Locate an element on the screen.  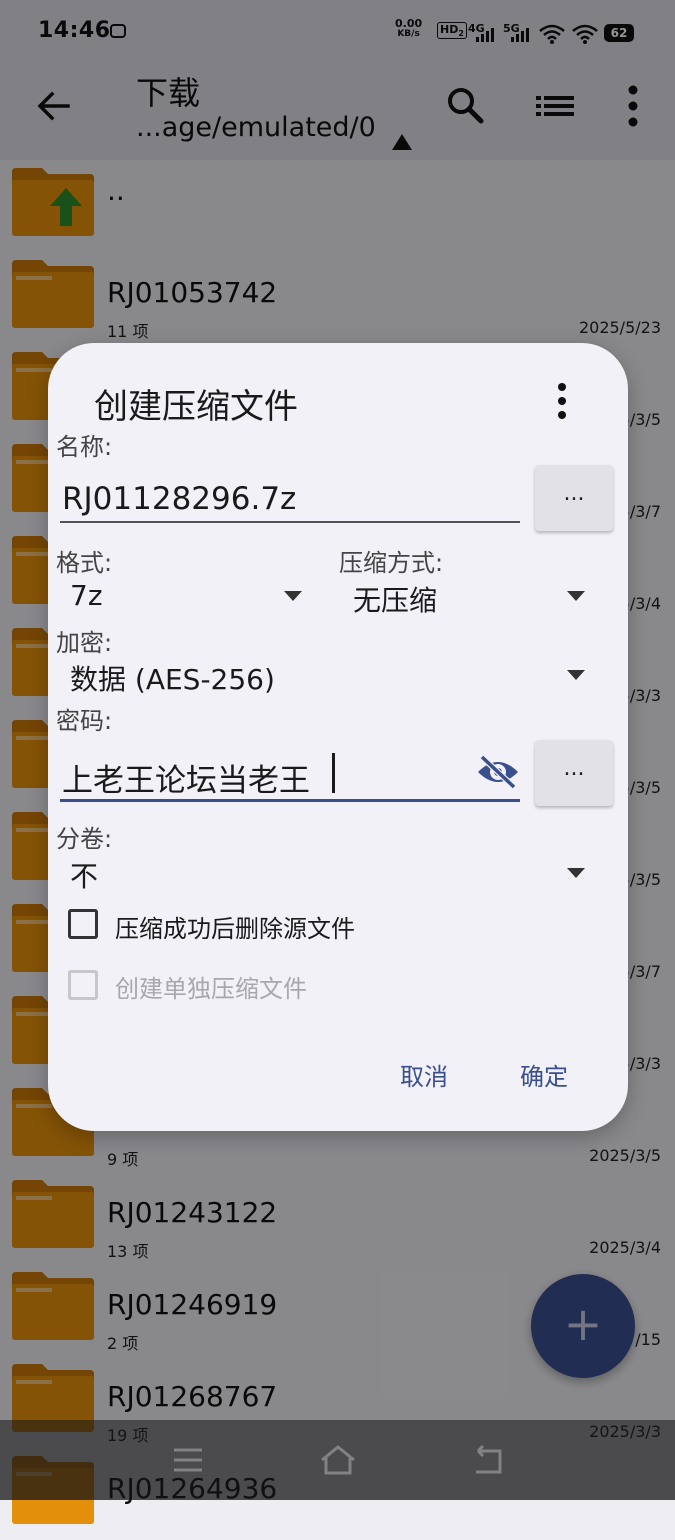
password-input-underline is located at coordinates (290, 800).